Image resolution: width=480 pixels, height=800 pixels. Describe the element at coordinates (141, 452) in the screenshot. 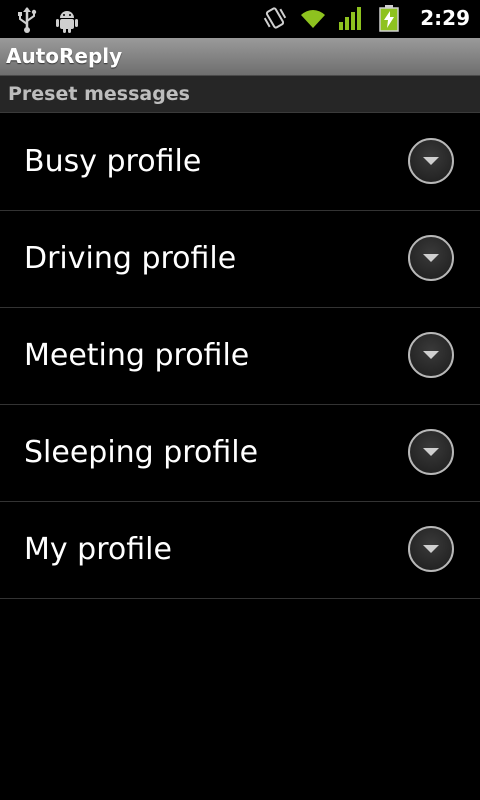

I see `profile-label: Sleeping profile` at that location.